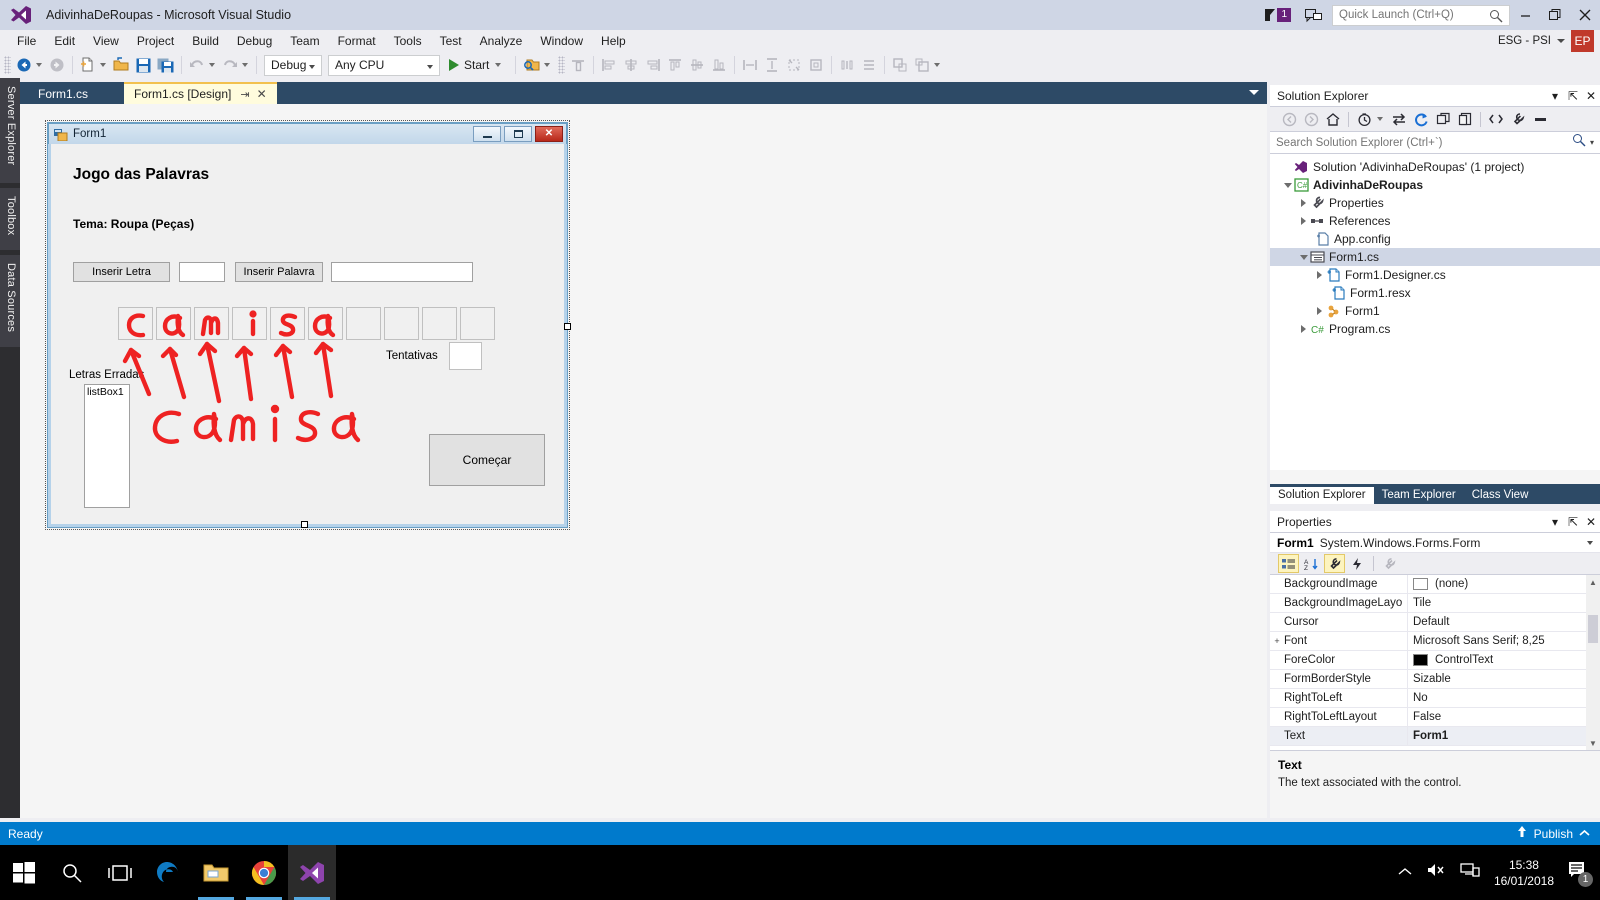 The width and height of the screenshot is (1600, 900). Describe the element at coordinates (1254, 92) in the screenshot. I see `tab-overflow-chevron-down-icon` at that location.